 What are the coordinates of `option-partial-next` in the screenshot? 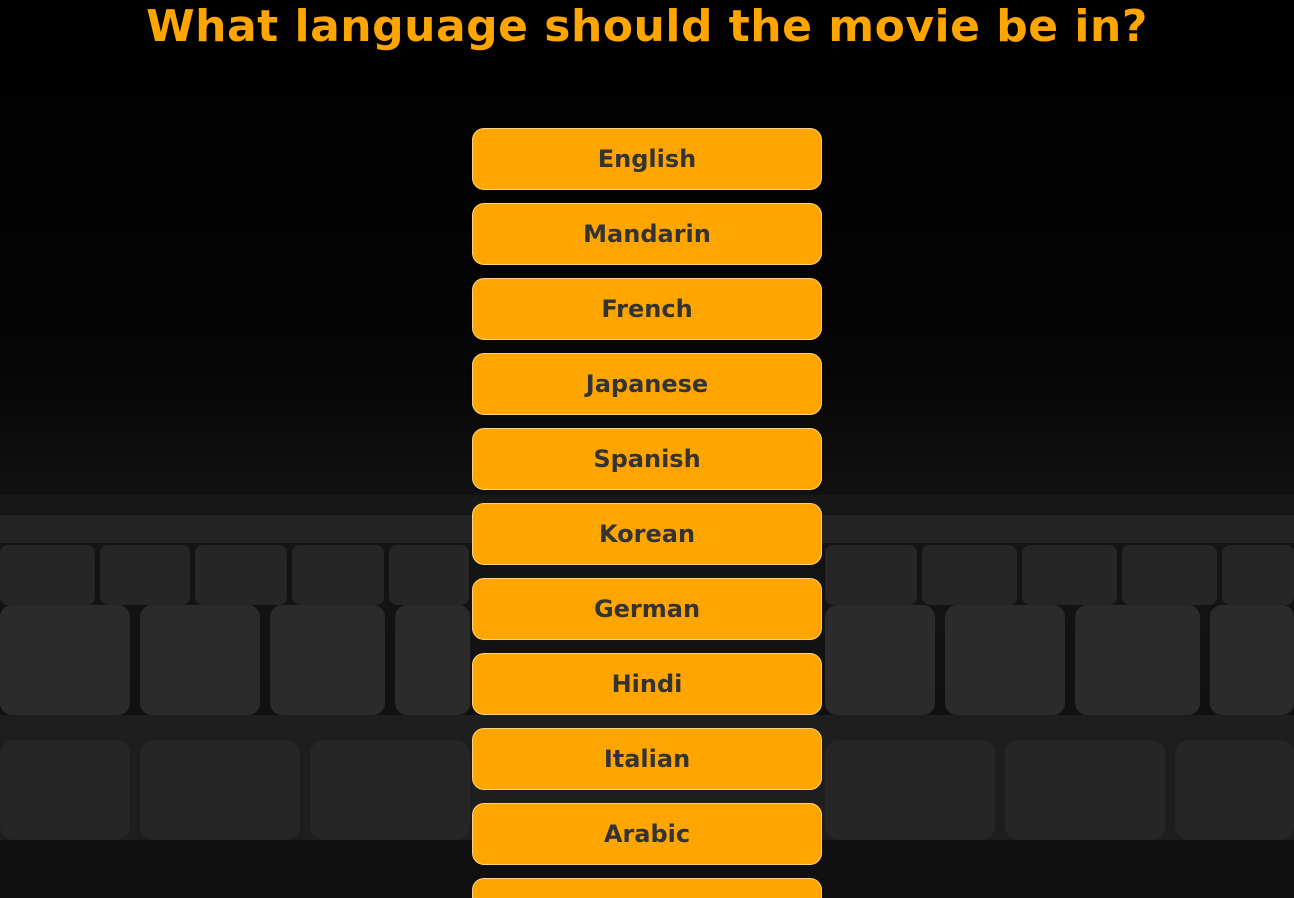 It's located at (647, 888).